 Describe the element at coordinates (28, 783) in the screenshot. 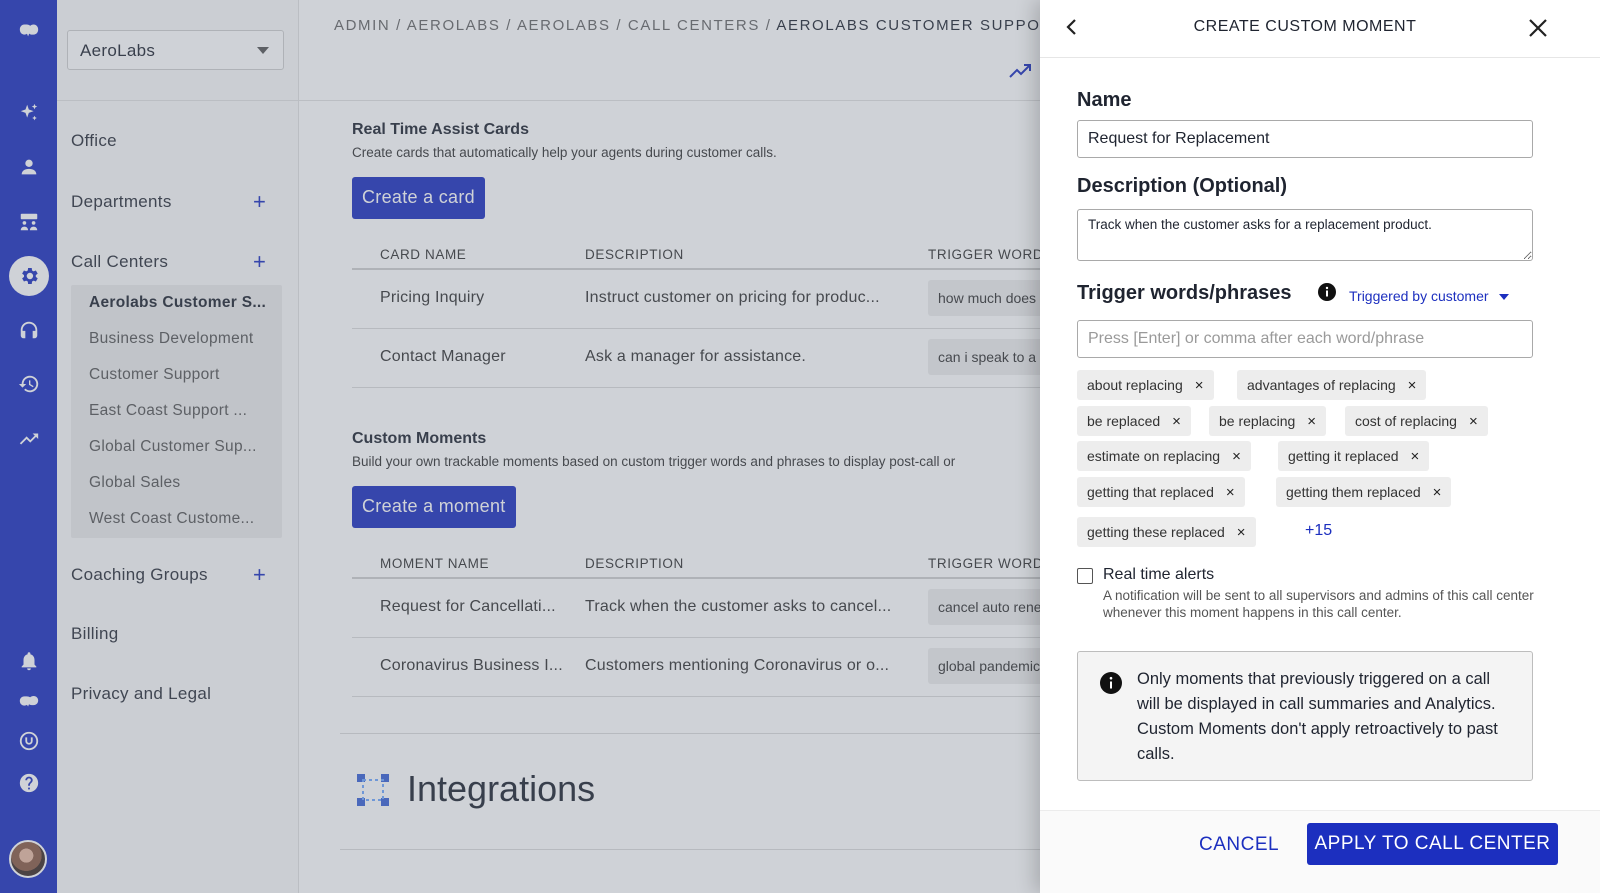

I see `help-icon` at that location.